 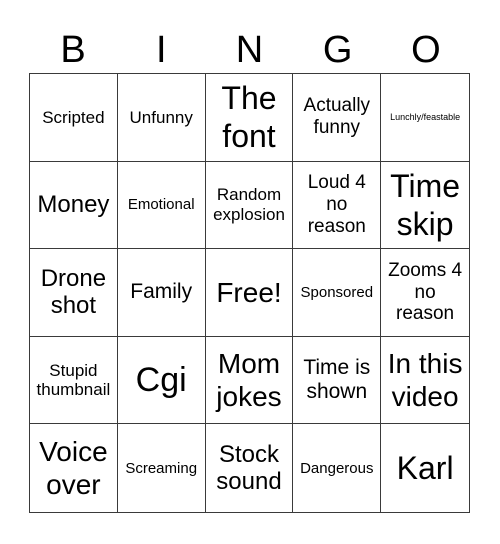 What do you see at coordinates (161, 380) in the screenshot?
I see `bingo-cell: Cgi` at bounding box center [161, 380].